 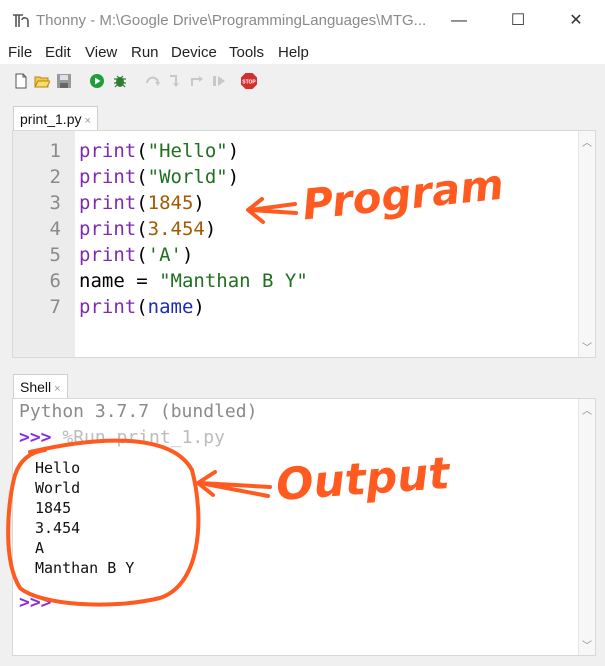 I want to click on code-token: "Manthan B Y", so click(x=233, y=281).